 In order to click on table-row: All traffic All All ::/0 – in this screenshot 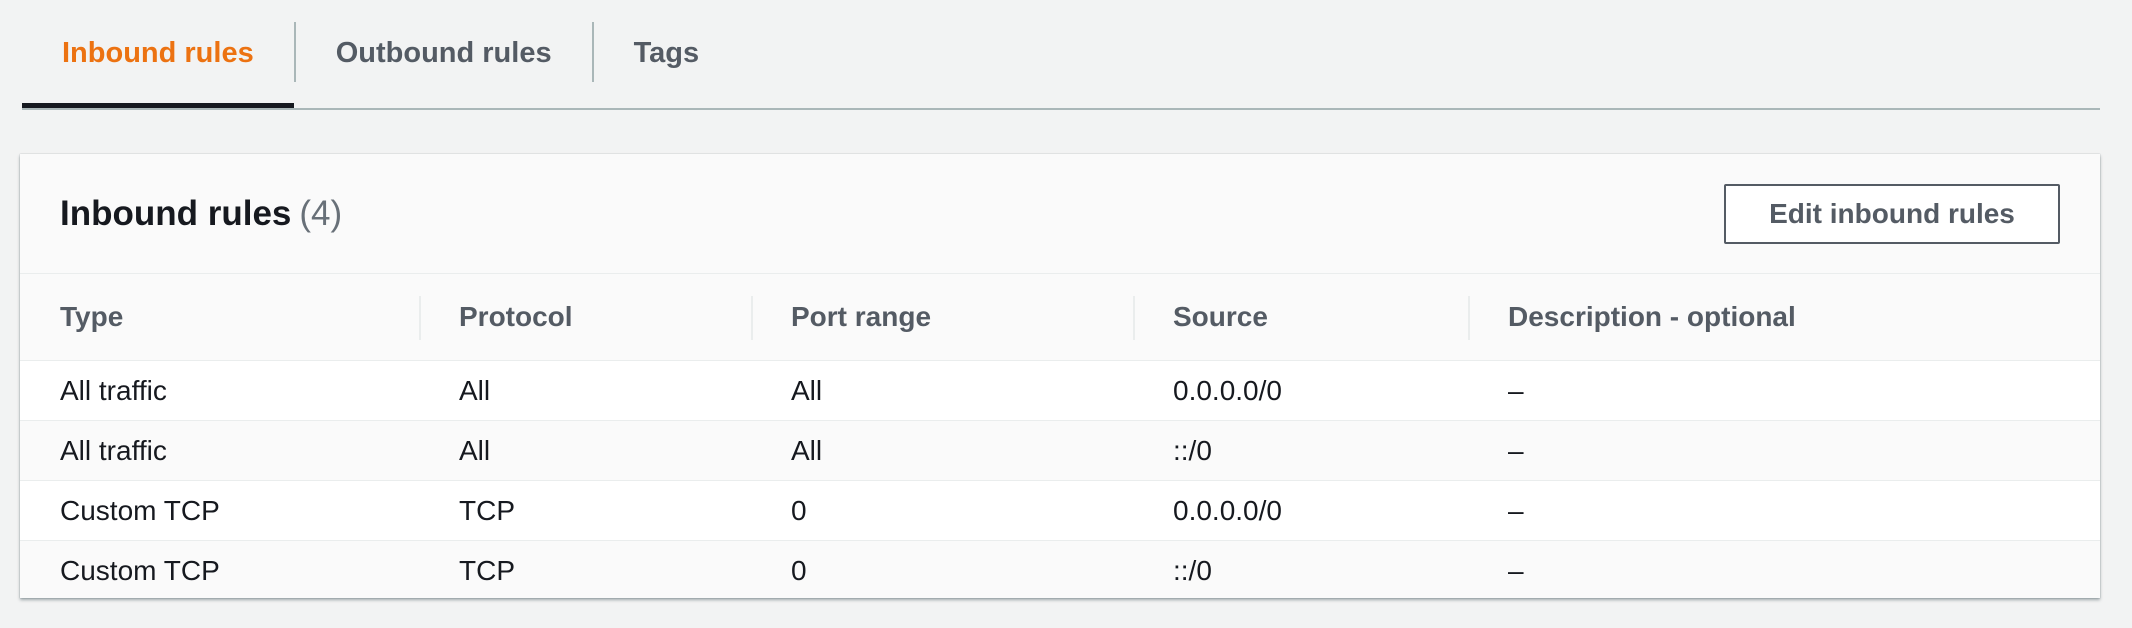, I will do `click(1060, 450)`.